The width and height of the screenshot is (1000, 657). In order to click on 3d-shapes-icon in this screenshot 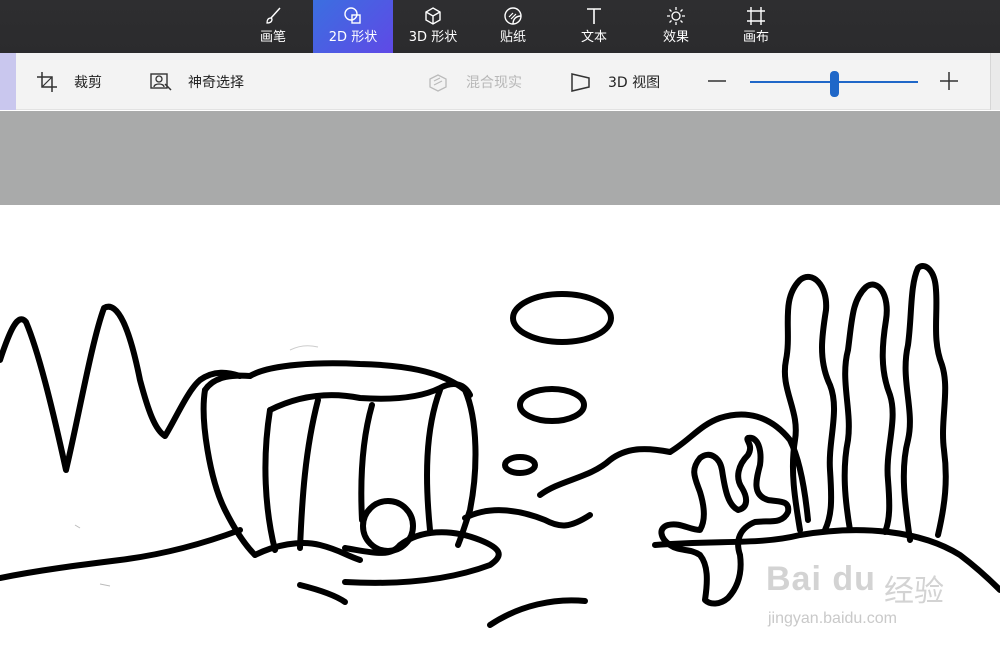, I will do `click(433, 16)`.